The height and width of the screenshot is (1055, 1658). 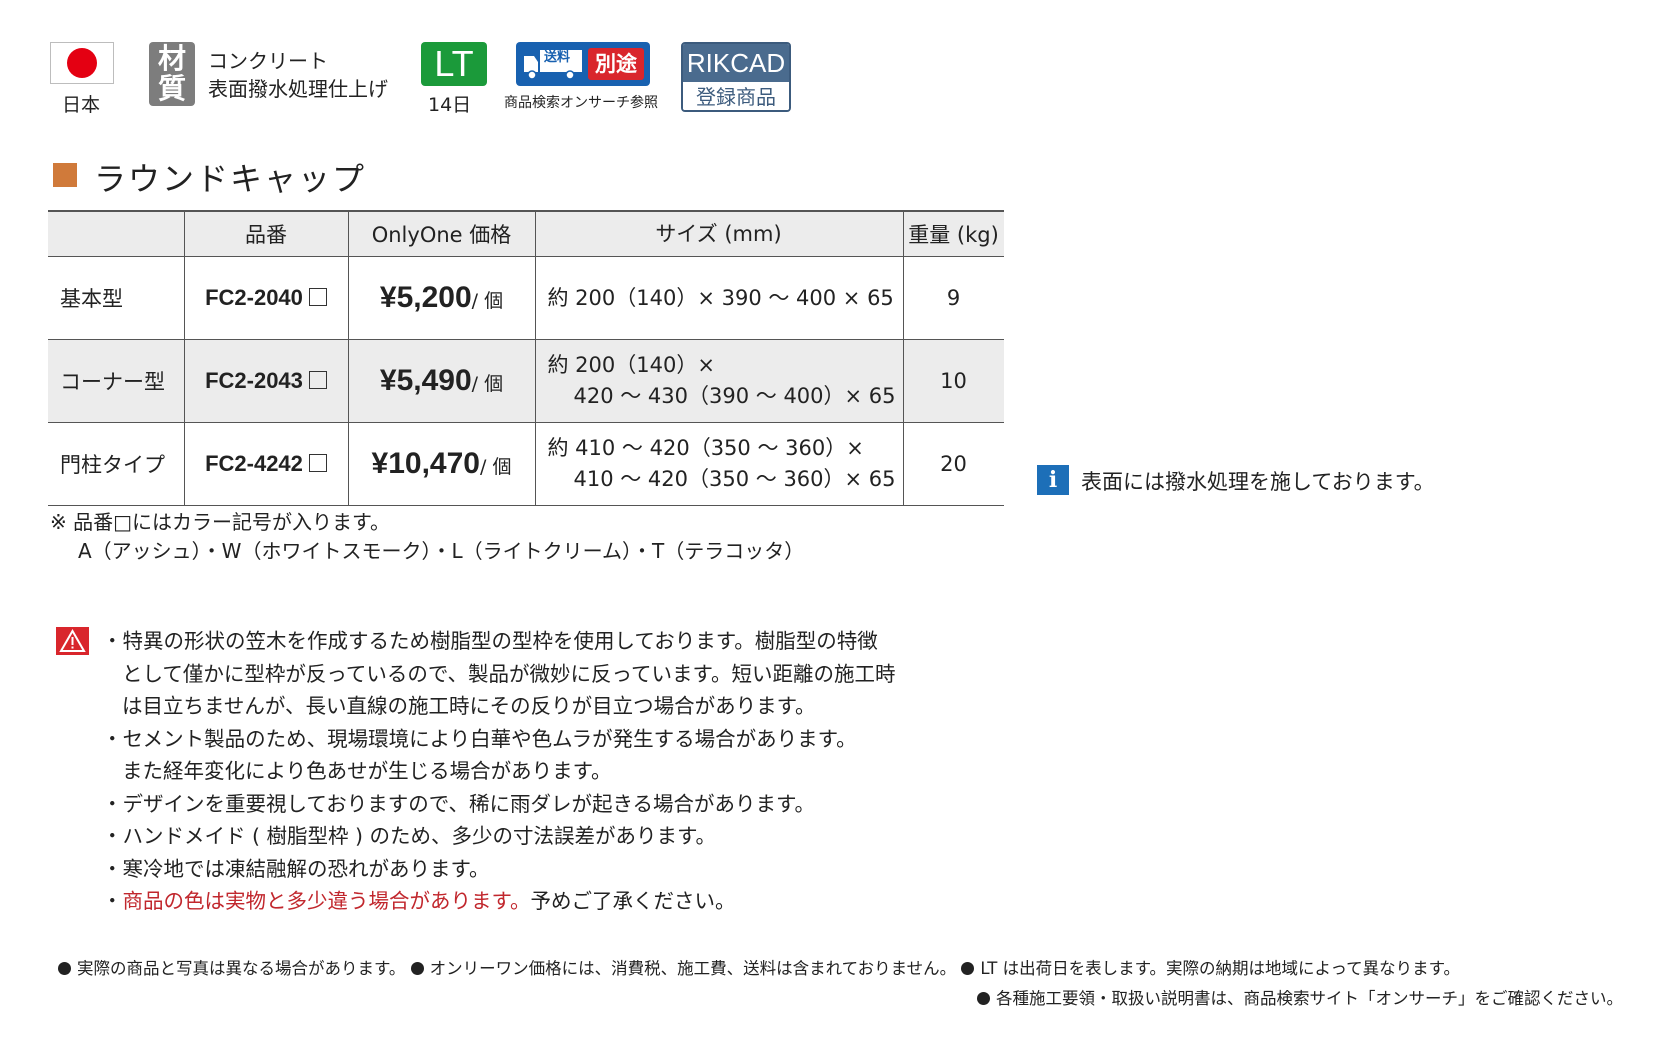 I want to click on shipping-badge: 送料 別途, so click(x=583, y=64).